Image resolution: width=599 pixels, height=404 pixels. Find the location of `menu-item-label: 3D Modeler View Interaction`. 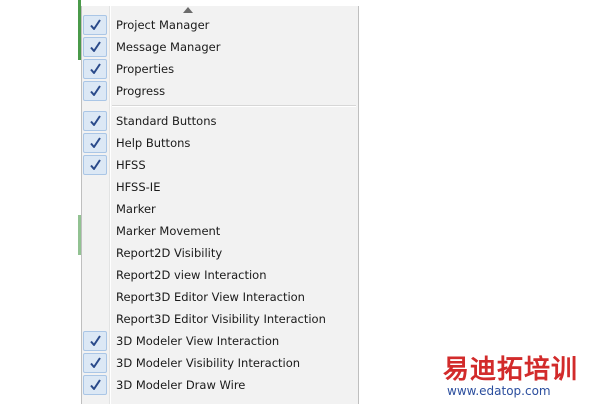

menu-item-label: 3D Modeler View Interaction is located at coordinates (198, 341).